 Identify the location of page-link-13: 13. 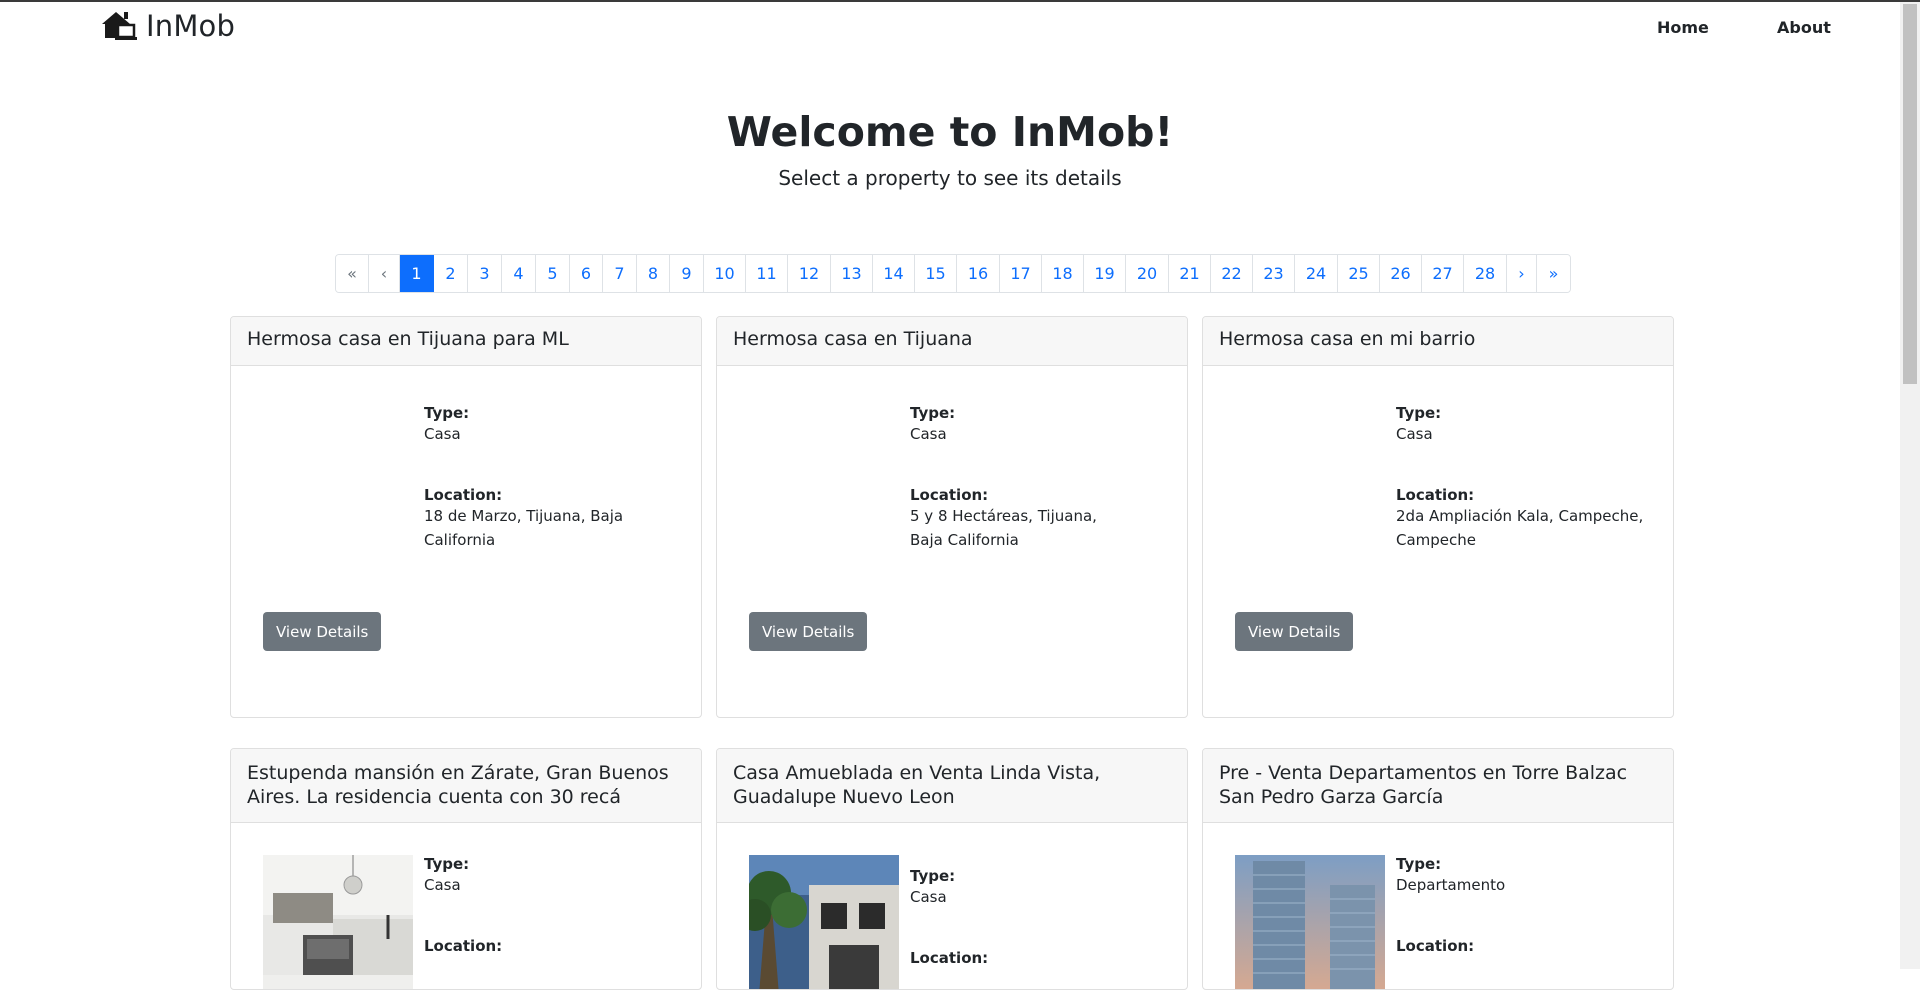
(852, 273).